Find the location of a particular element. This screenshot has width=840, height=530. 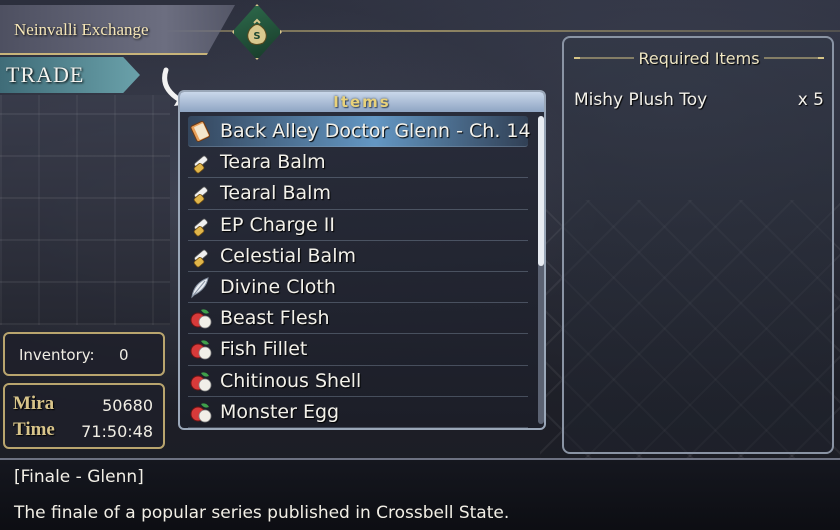

money-bag-icon: S is located at coordinates (257, 32).